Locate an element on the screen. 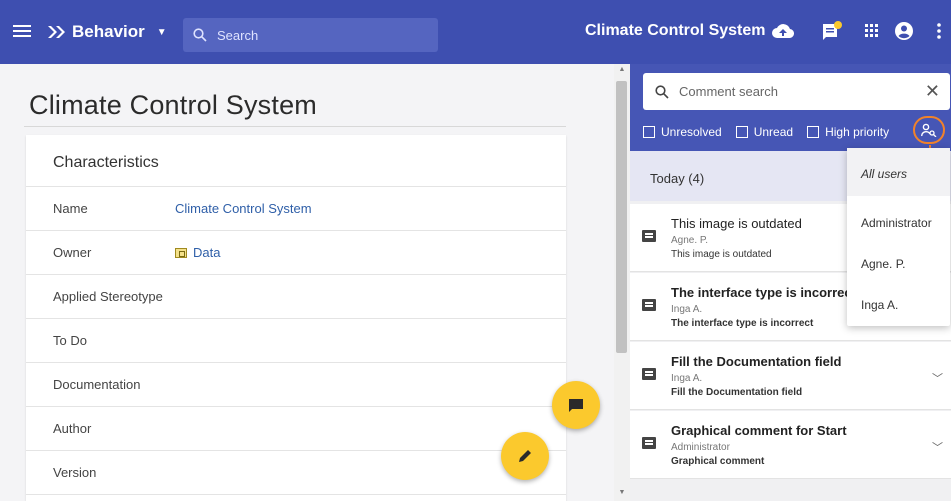 The image size is (951, 501). chevron-down-icon: ▼ is located at coordinates (161, 32).